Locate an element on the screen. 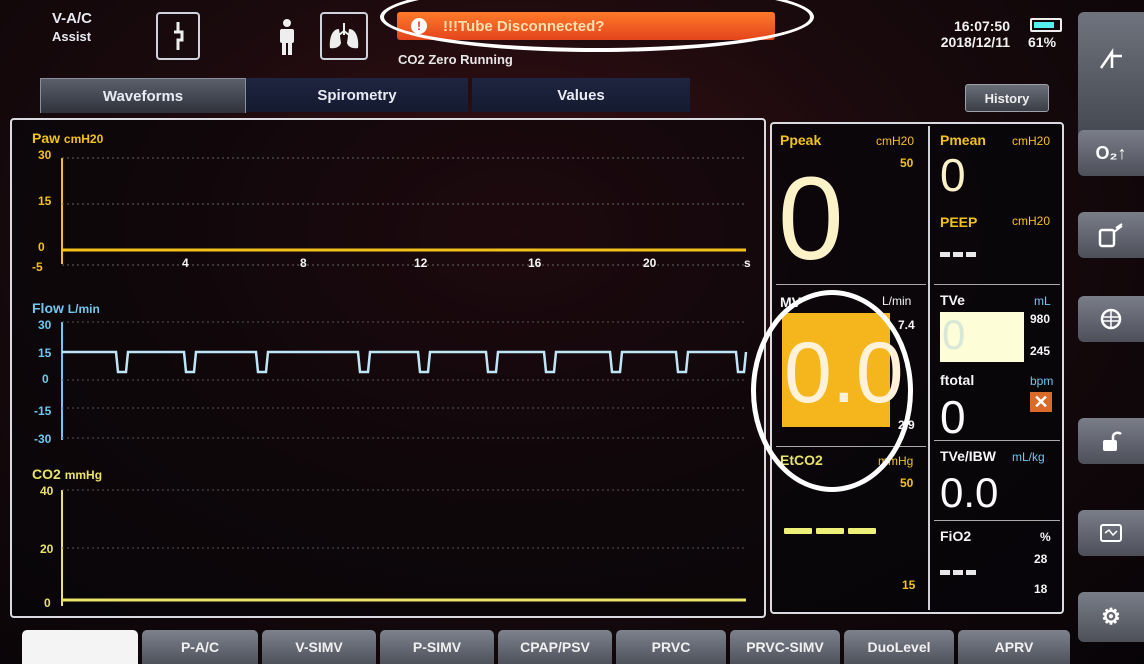 The image size is (1144, 664). tve-value: 0 is located at coordinates (954, 334).